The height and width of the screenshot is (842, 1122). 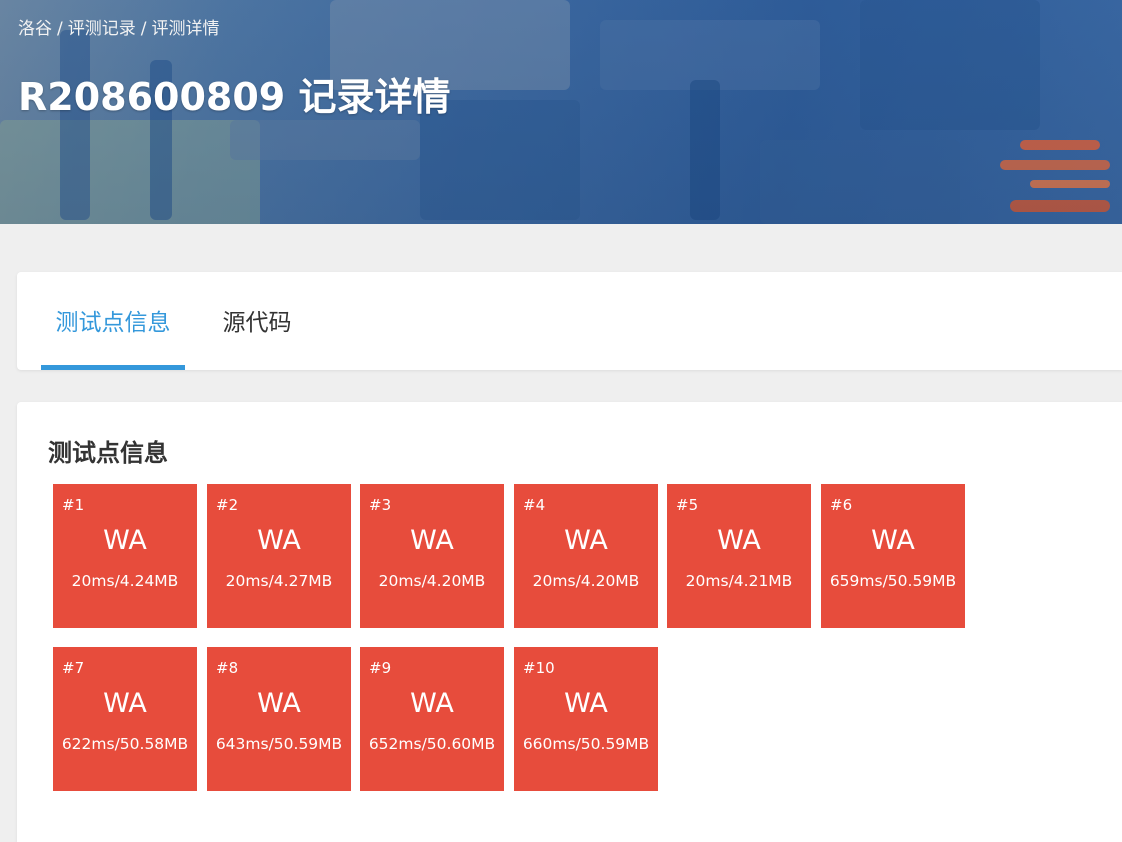 I want to click on testcase-tile: #9 WA 652ms/50.60MB, so click(x=432, y=719).